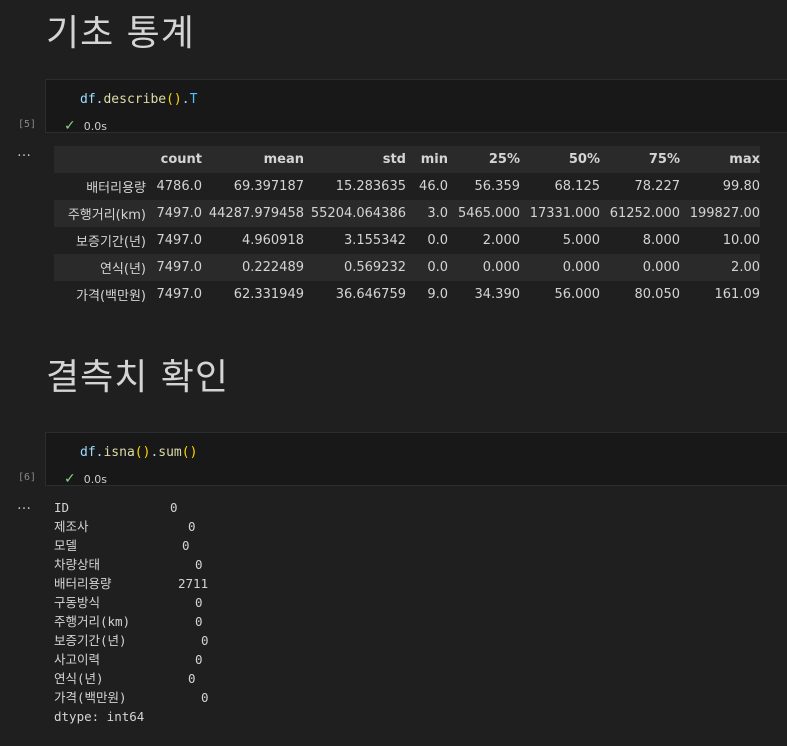  What do you see at coordinates (374, 240) in the screenshot?
I see `table-cell: 3.155342` at bounding box center [374, 240].